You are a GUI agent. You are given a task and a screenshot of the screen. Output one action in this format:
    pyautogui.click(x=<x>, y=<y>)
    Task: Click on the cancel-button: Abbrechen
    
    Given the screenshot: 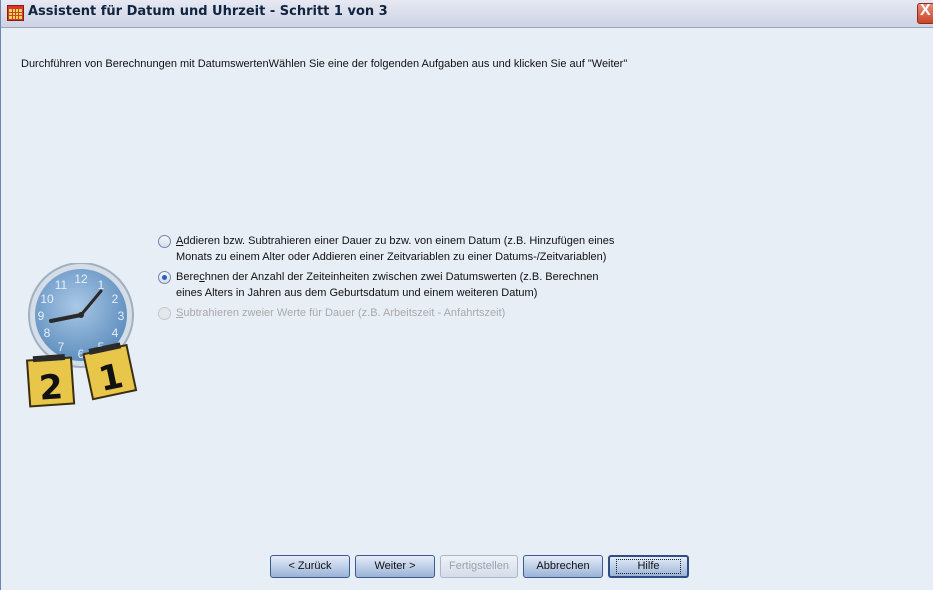 What is the action you would take?
    pyautogui.click(x=563, y=566)
    